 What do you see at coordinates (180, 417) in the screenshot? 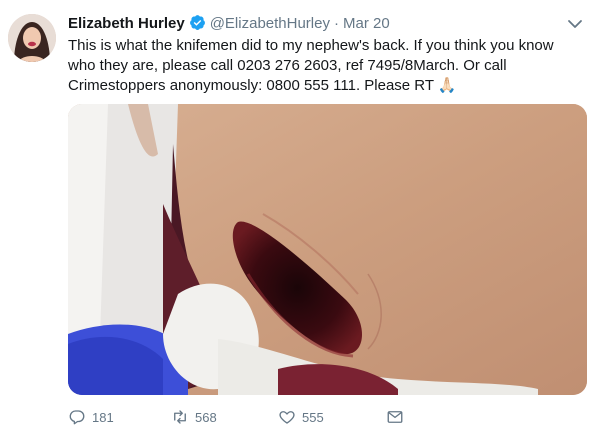
I see `retweet-icon` at bounding box center [180, 417].